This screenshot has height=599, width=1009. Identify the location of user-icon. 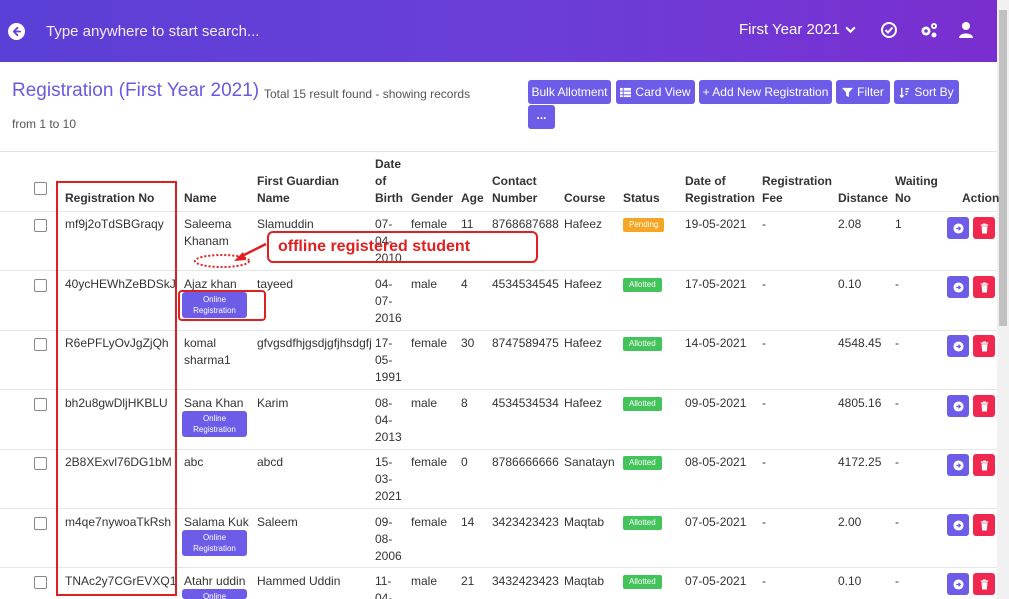
(966, 30).